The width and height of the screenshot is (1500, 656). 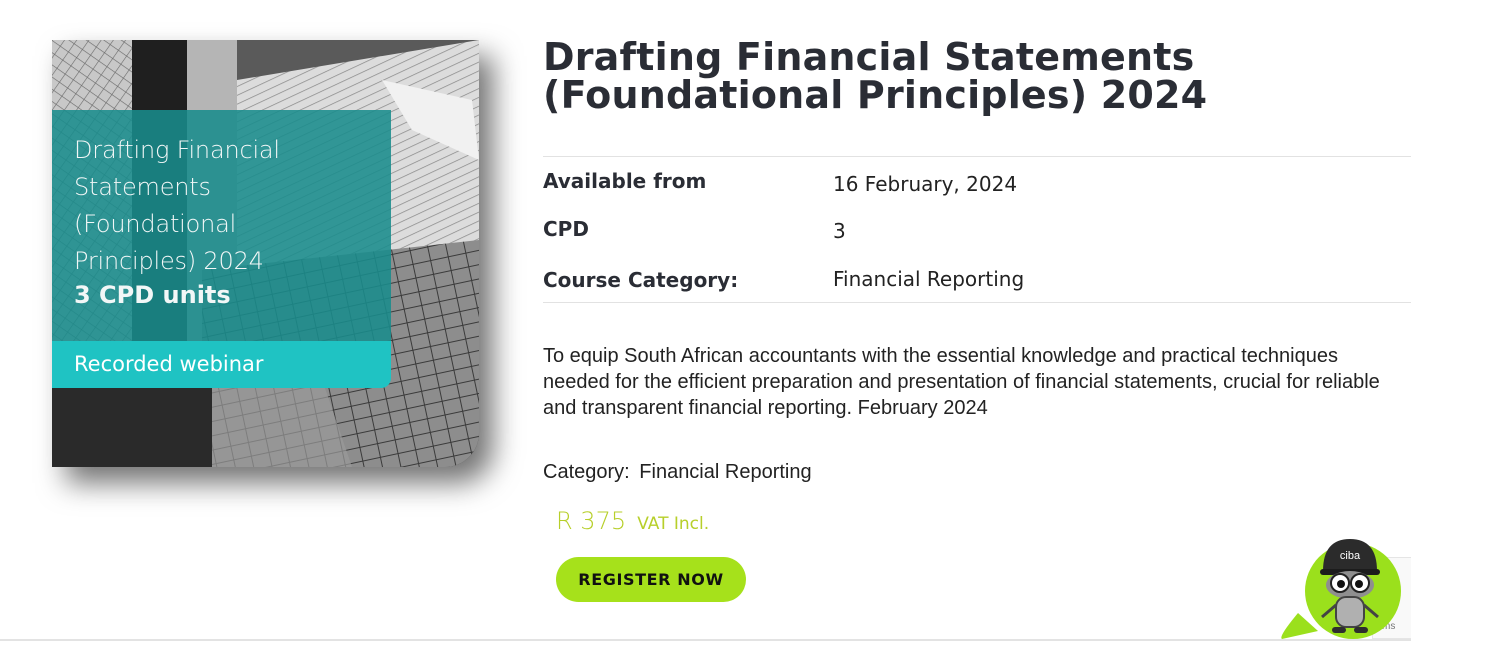 I want to click on category-label: Category:, so click(x=586, y=472).